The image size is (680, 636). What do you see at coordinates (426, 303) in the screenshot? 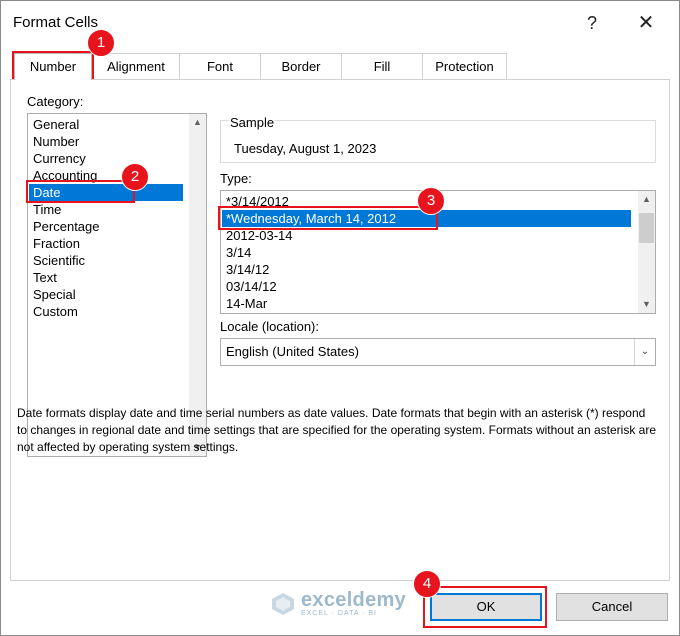
I see `type-item: 14-Mar` at bounding box center [426, 303].